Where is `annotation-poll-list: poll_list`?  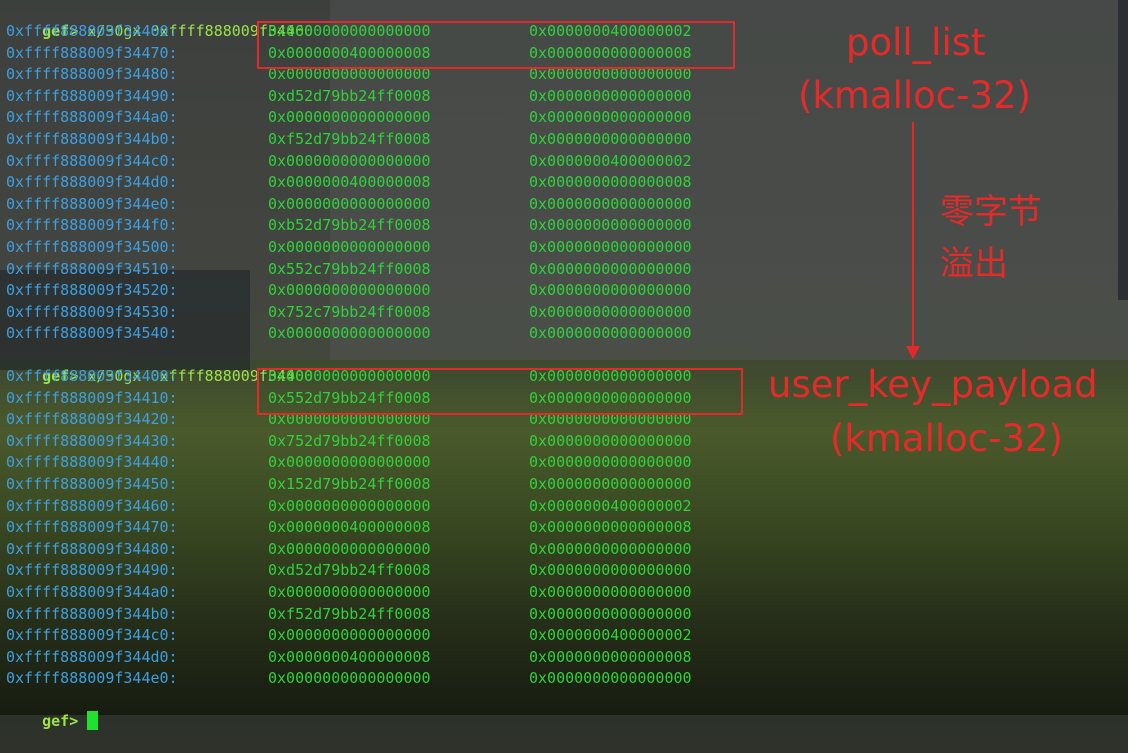 annotation-poll-list: poll_list is located at coordinates (916, 42).